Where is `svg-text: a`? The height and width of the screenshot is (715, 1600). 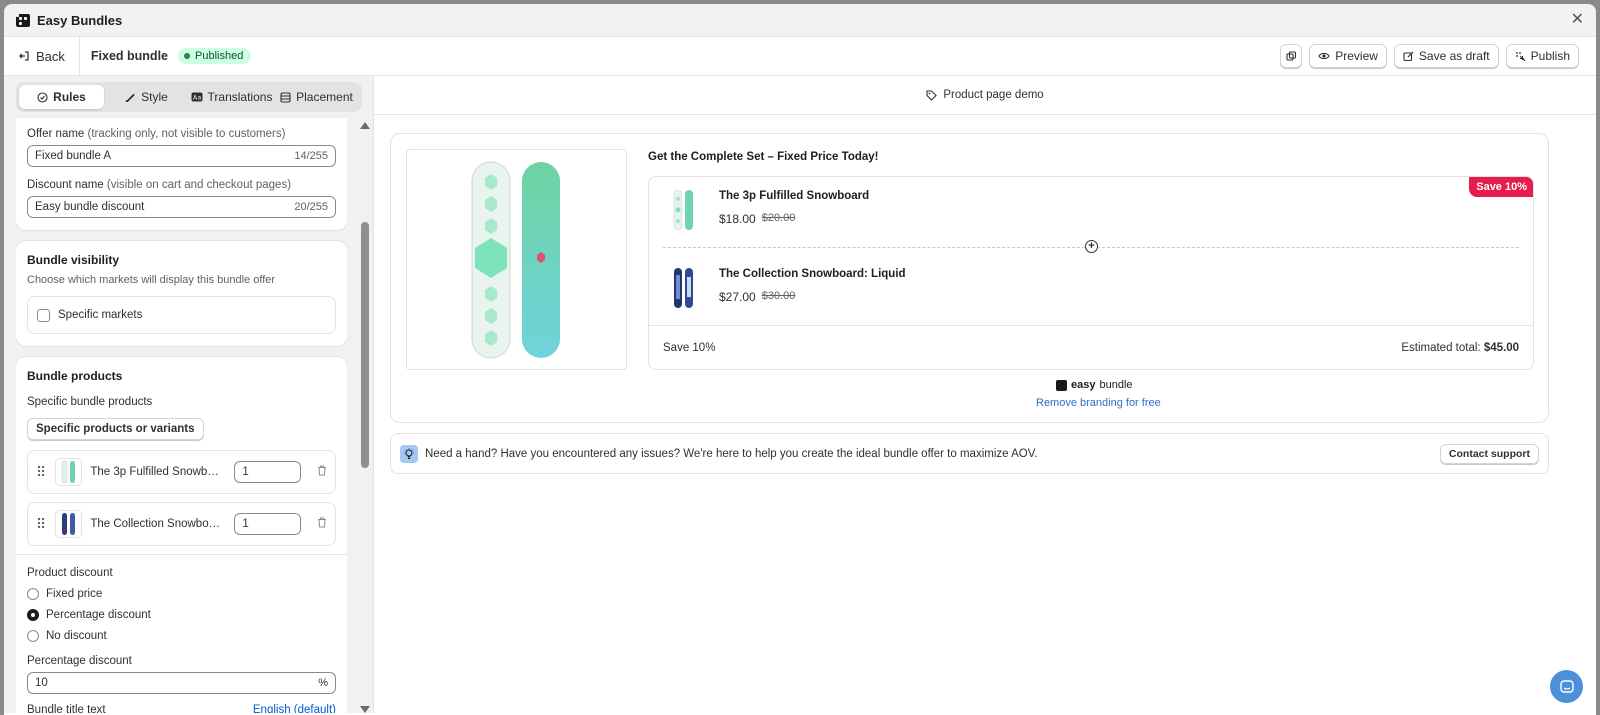 svg-text: a is located at coordinates (199, 98).